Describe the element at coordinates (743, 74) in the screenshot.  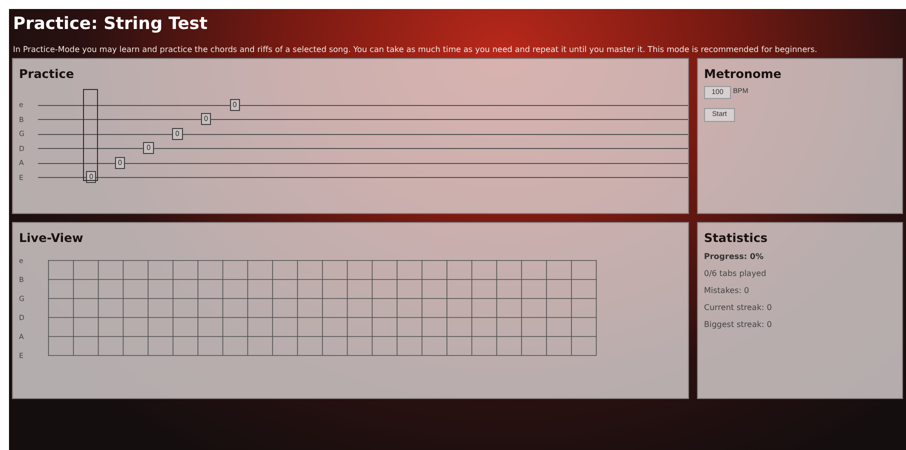
I see `panel-title: Metronome` at that location.